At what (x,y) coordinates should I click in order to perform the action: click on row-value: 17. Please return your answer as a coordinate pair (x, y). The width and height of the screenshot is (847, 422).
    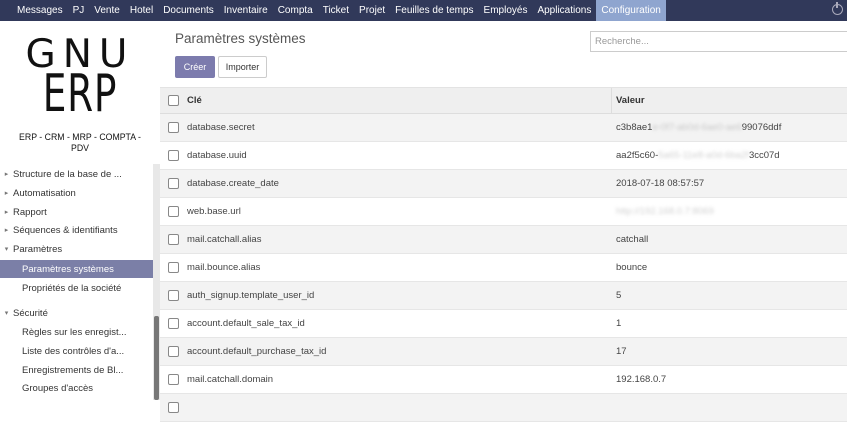
    Looking at the image, I should click on (621, 351).